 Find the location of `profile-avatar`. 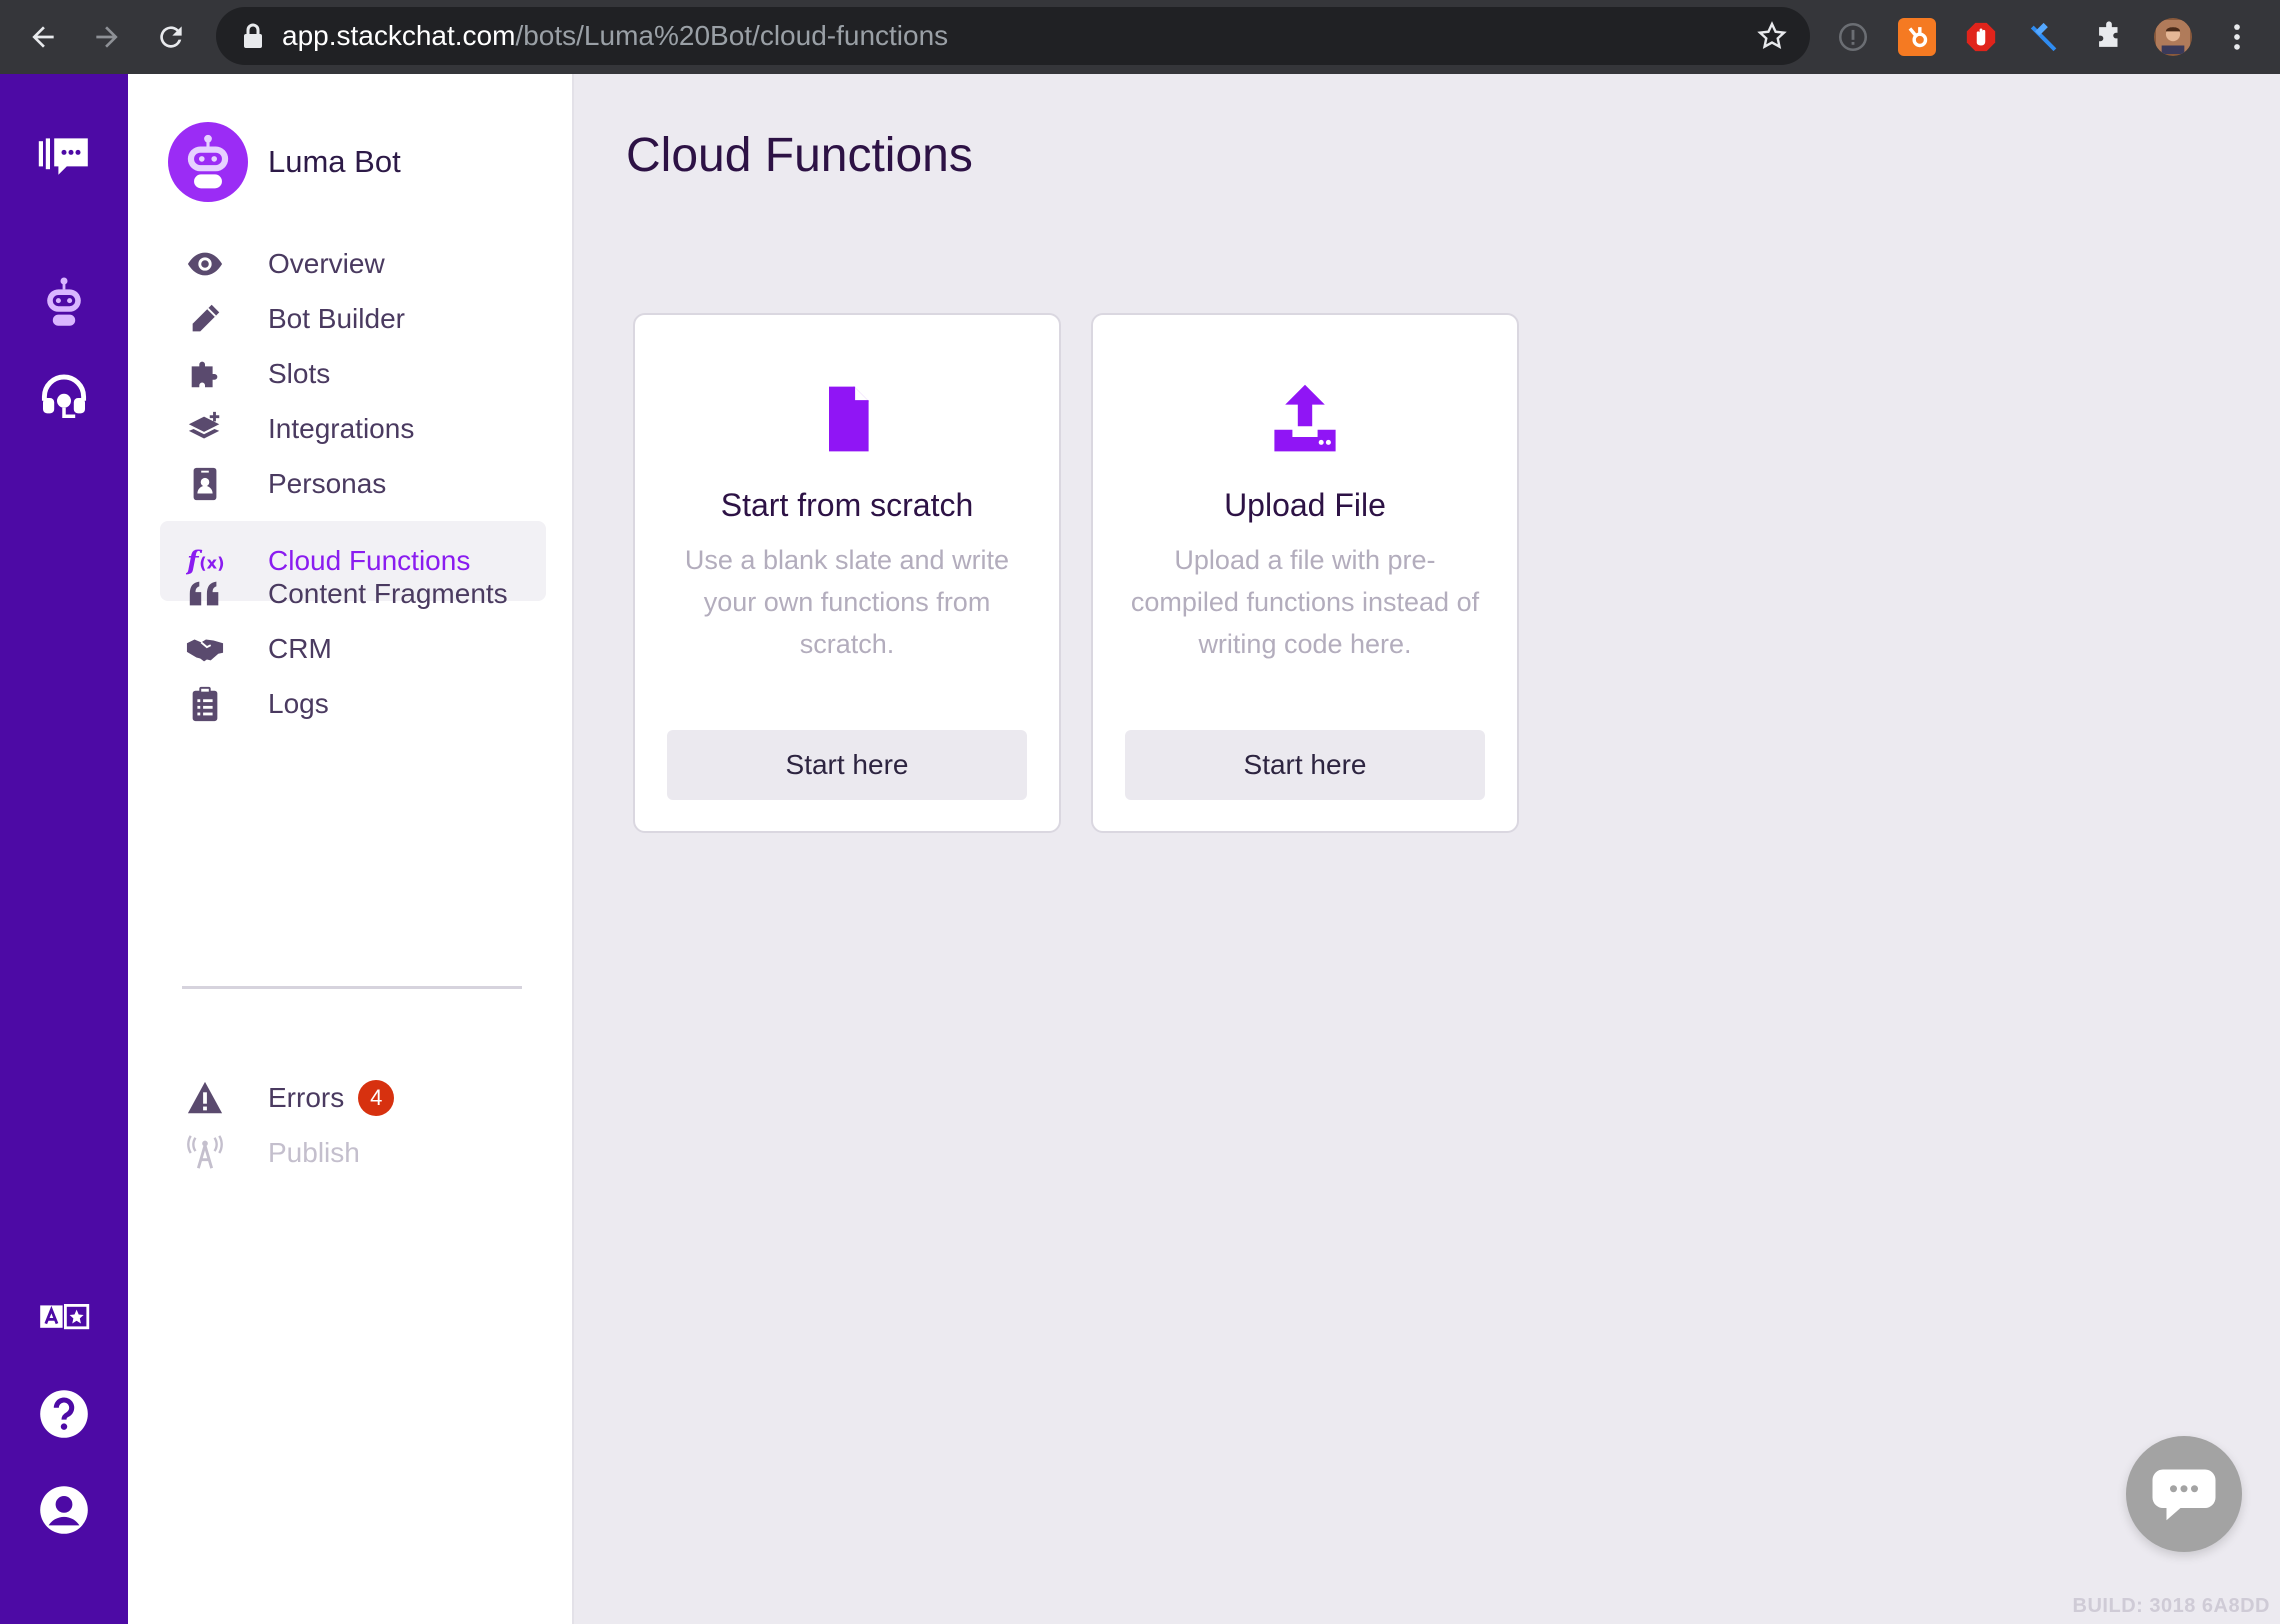

profile-avatar is located at coordinates (2173, 37).